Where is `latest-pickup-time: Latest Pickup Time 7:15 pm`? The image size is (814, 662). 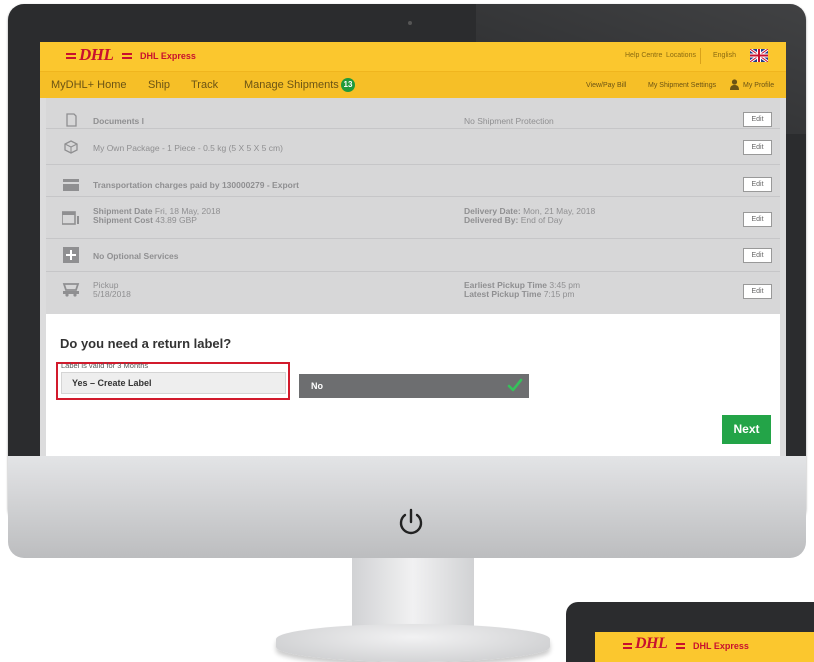 latest-pickup-time: Latest Pickup Time 7:15 pm is located at coordinates (519, 294).